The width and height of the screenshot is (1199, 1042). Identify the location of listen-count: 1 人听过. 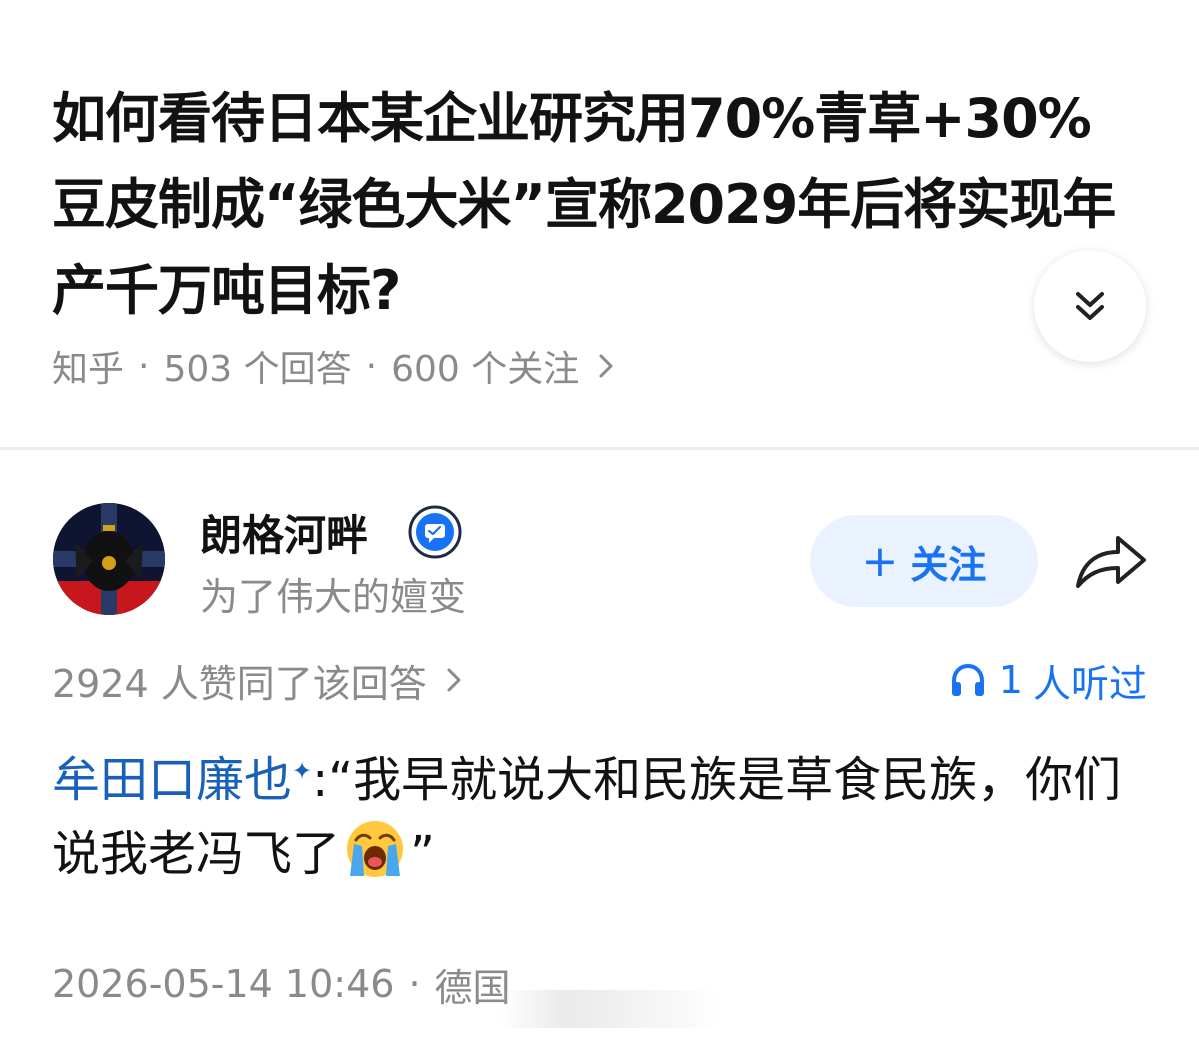
(1048, 680).